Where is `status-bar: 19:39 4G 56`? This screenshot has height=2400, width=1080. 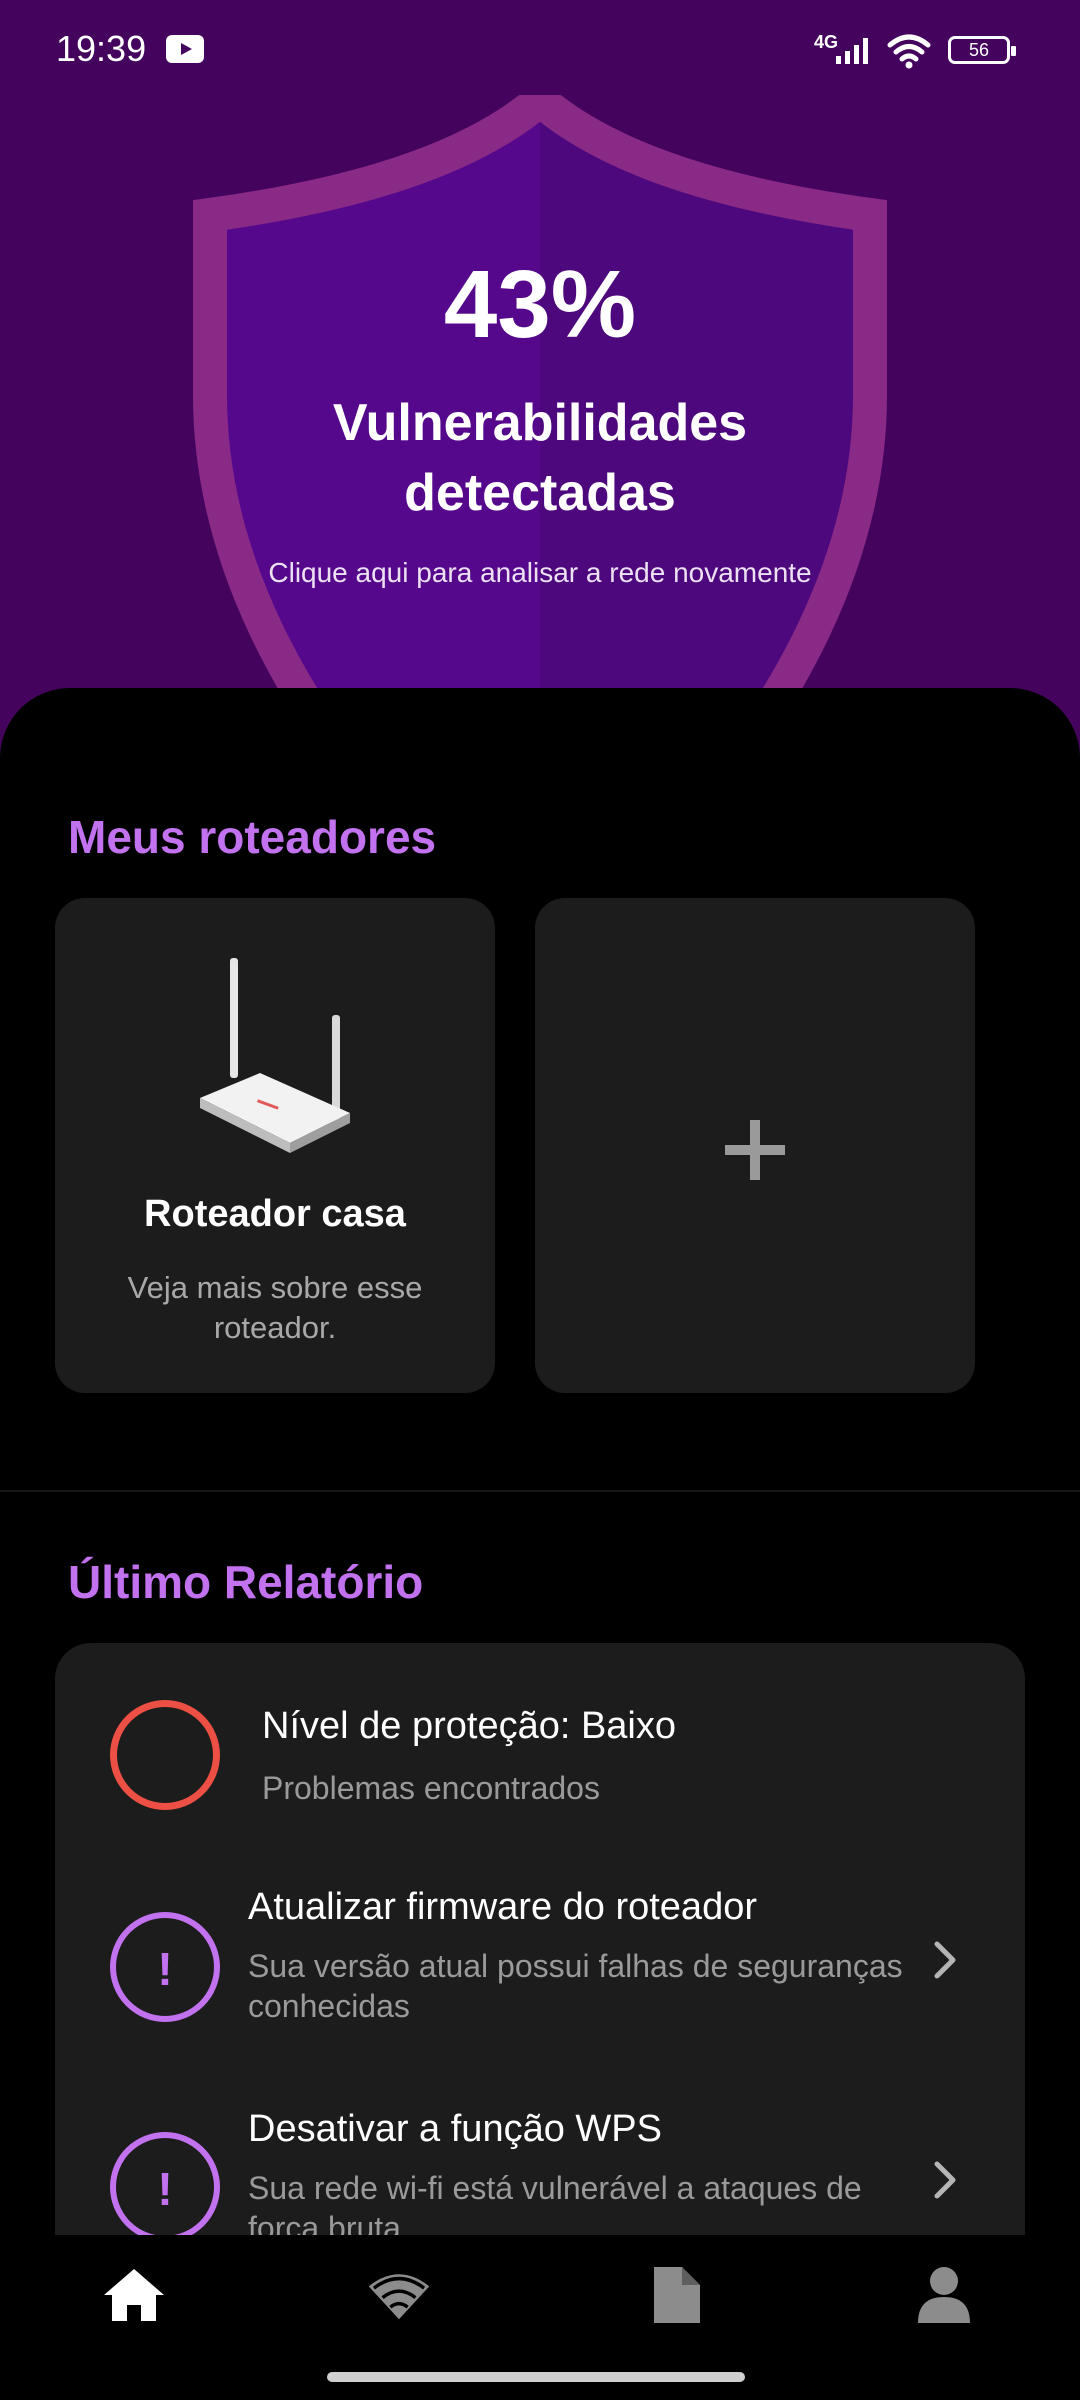
status-bar: 19:39 4G 56 is located at coordinates (540, 50).